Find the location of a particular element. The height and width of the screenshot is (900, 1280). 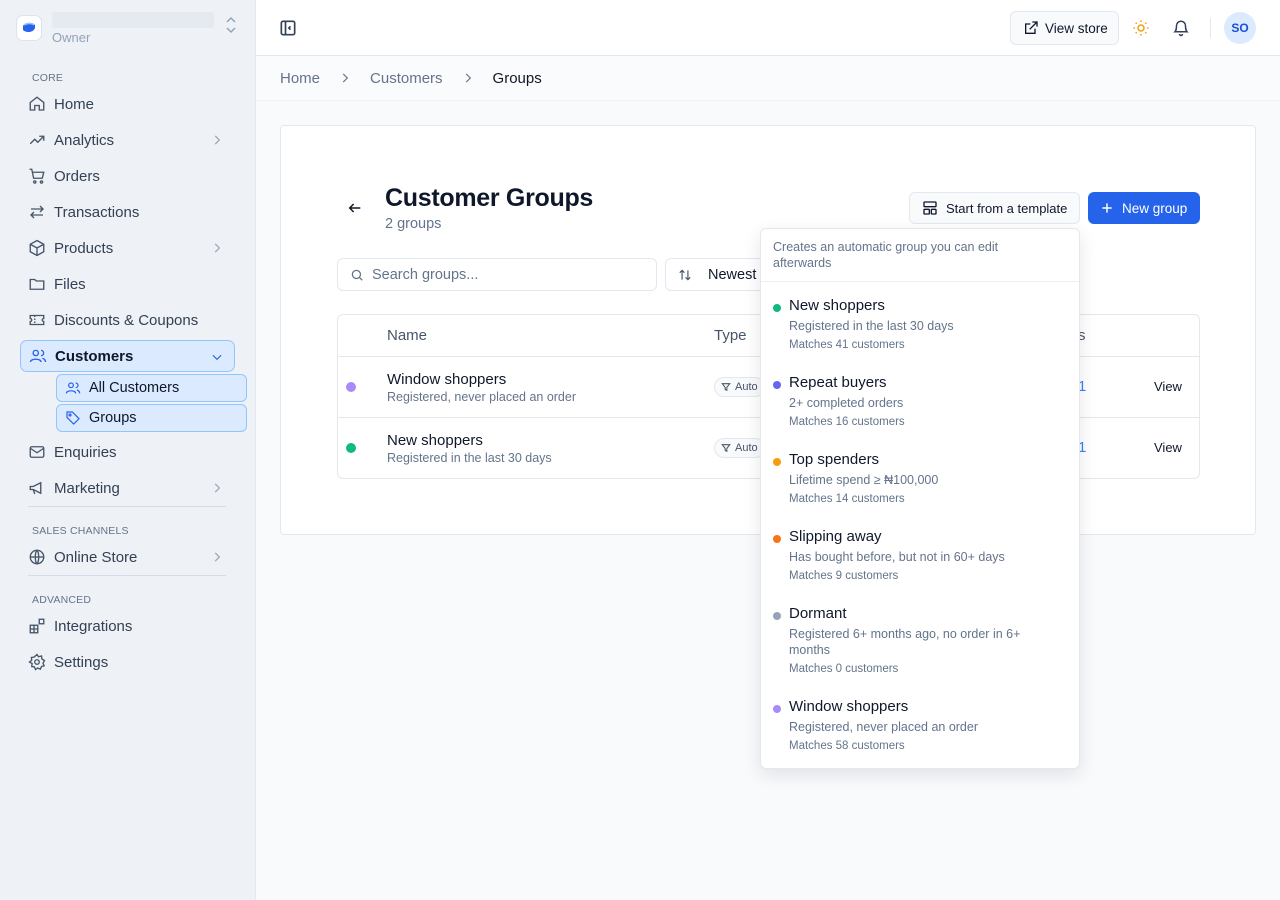

sidebar-item-enquiries: Enquiries is located at coordinates (127, 452).